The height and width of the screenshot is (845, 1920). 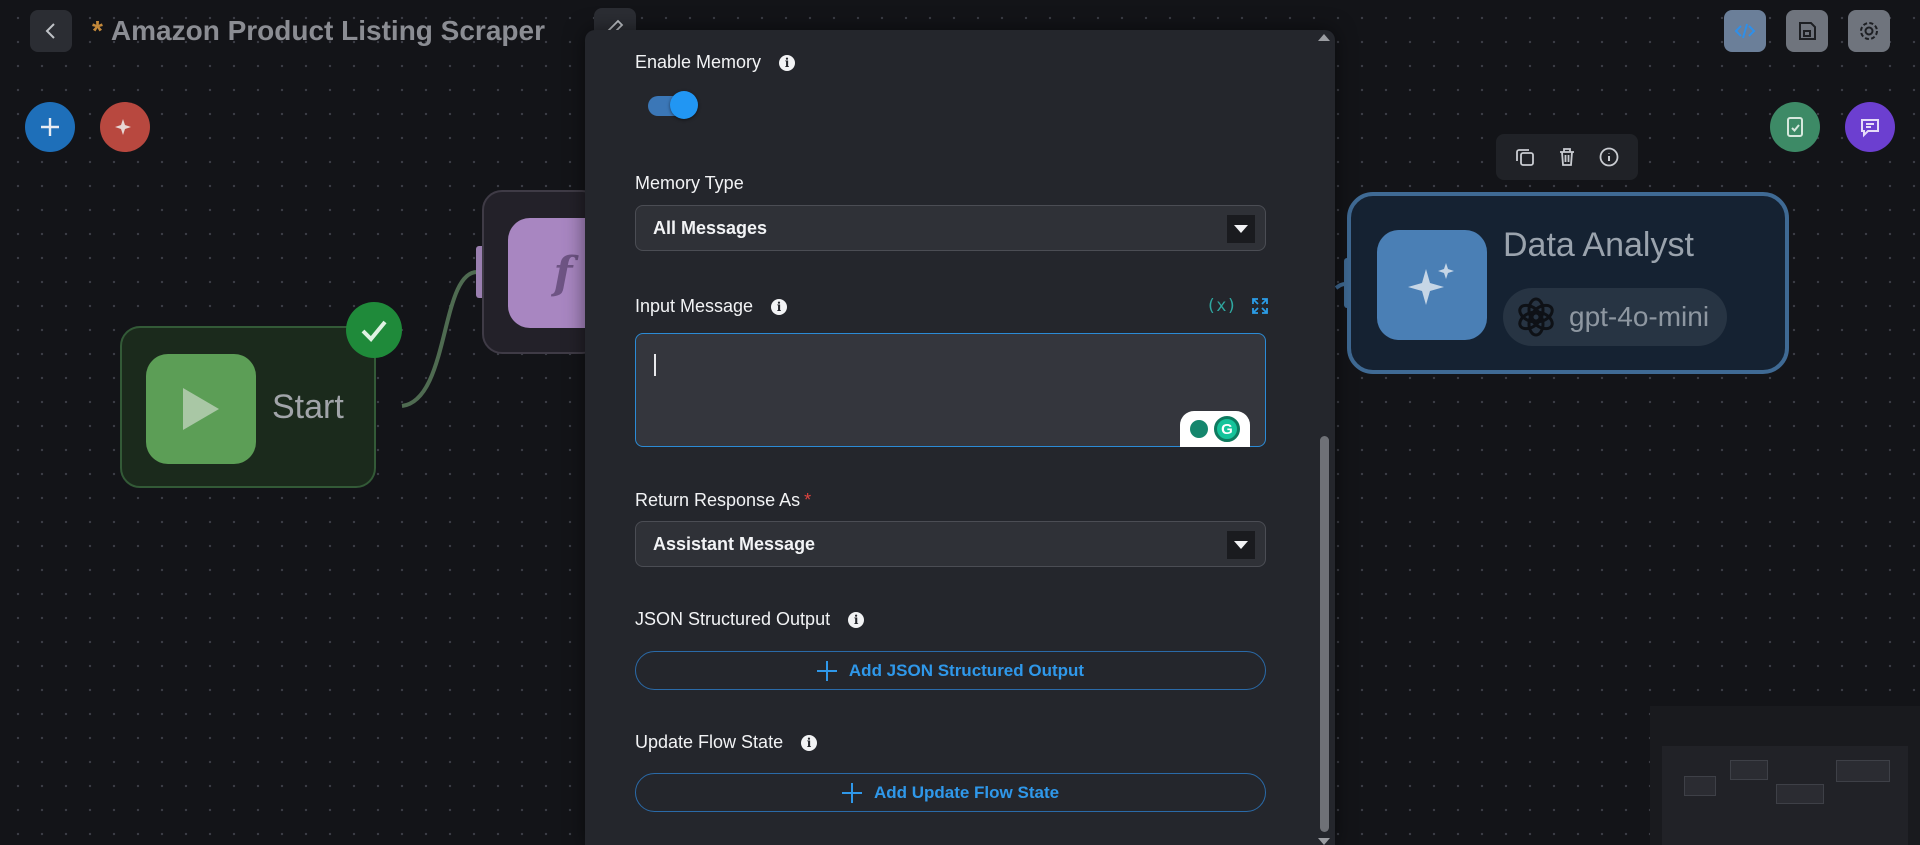 I want to click on agent-node-icon-box, so click(x=1432, y=285).